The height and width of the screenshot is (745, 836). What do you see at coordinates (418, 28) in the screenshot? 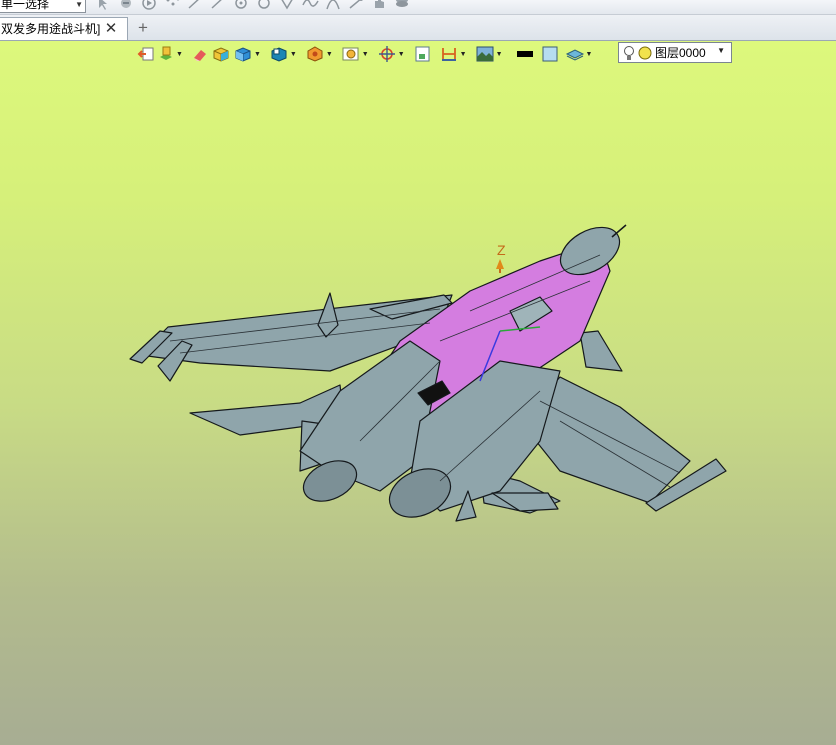
I see `document-tab-bar: 双发多用途战斗机] ✕ +` at bounding box center [418, 28].